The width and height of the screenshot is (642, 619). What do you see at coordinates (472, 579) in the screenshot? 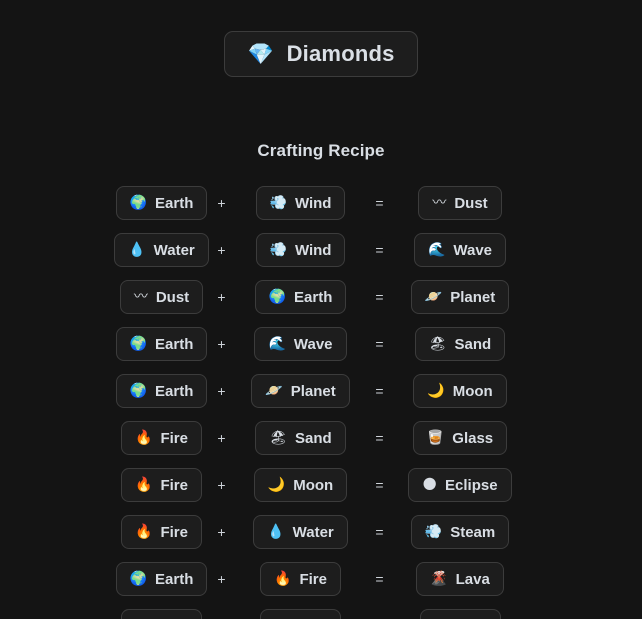
I see `result-label: Lava` at bounding box center [472, 579].